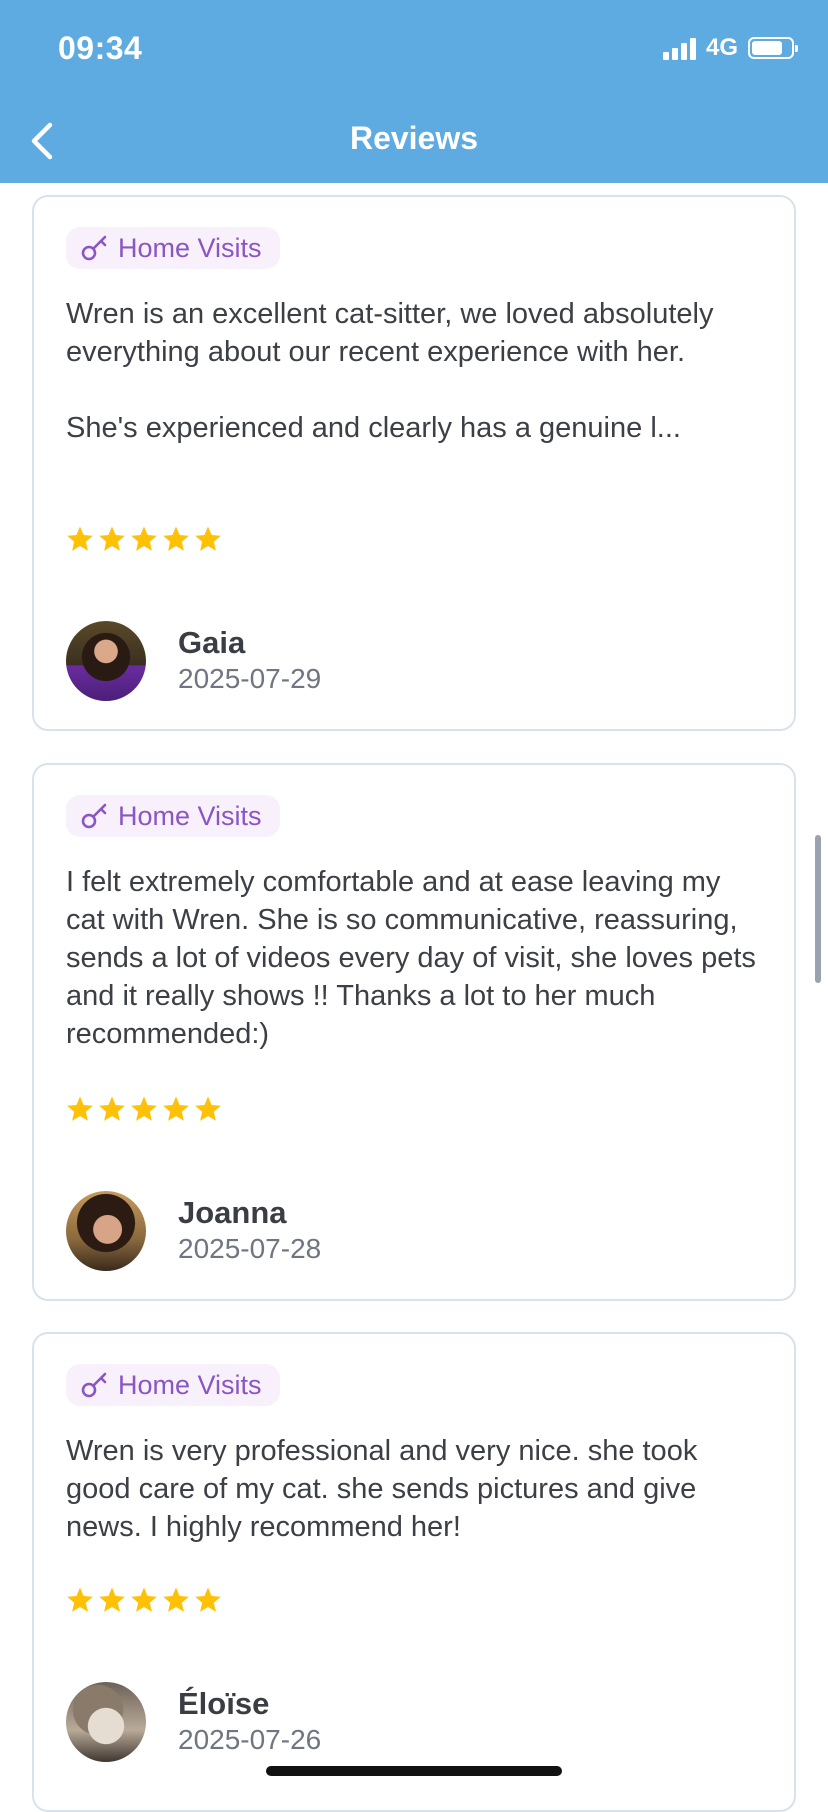 The height and width of the screenshot is (1812, 828). I want to click on review-date: 2025-07-29, so click(250, 678).